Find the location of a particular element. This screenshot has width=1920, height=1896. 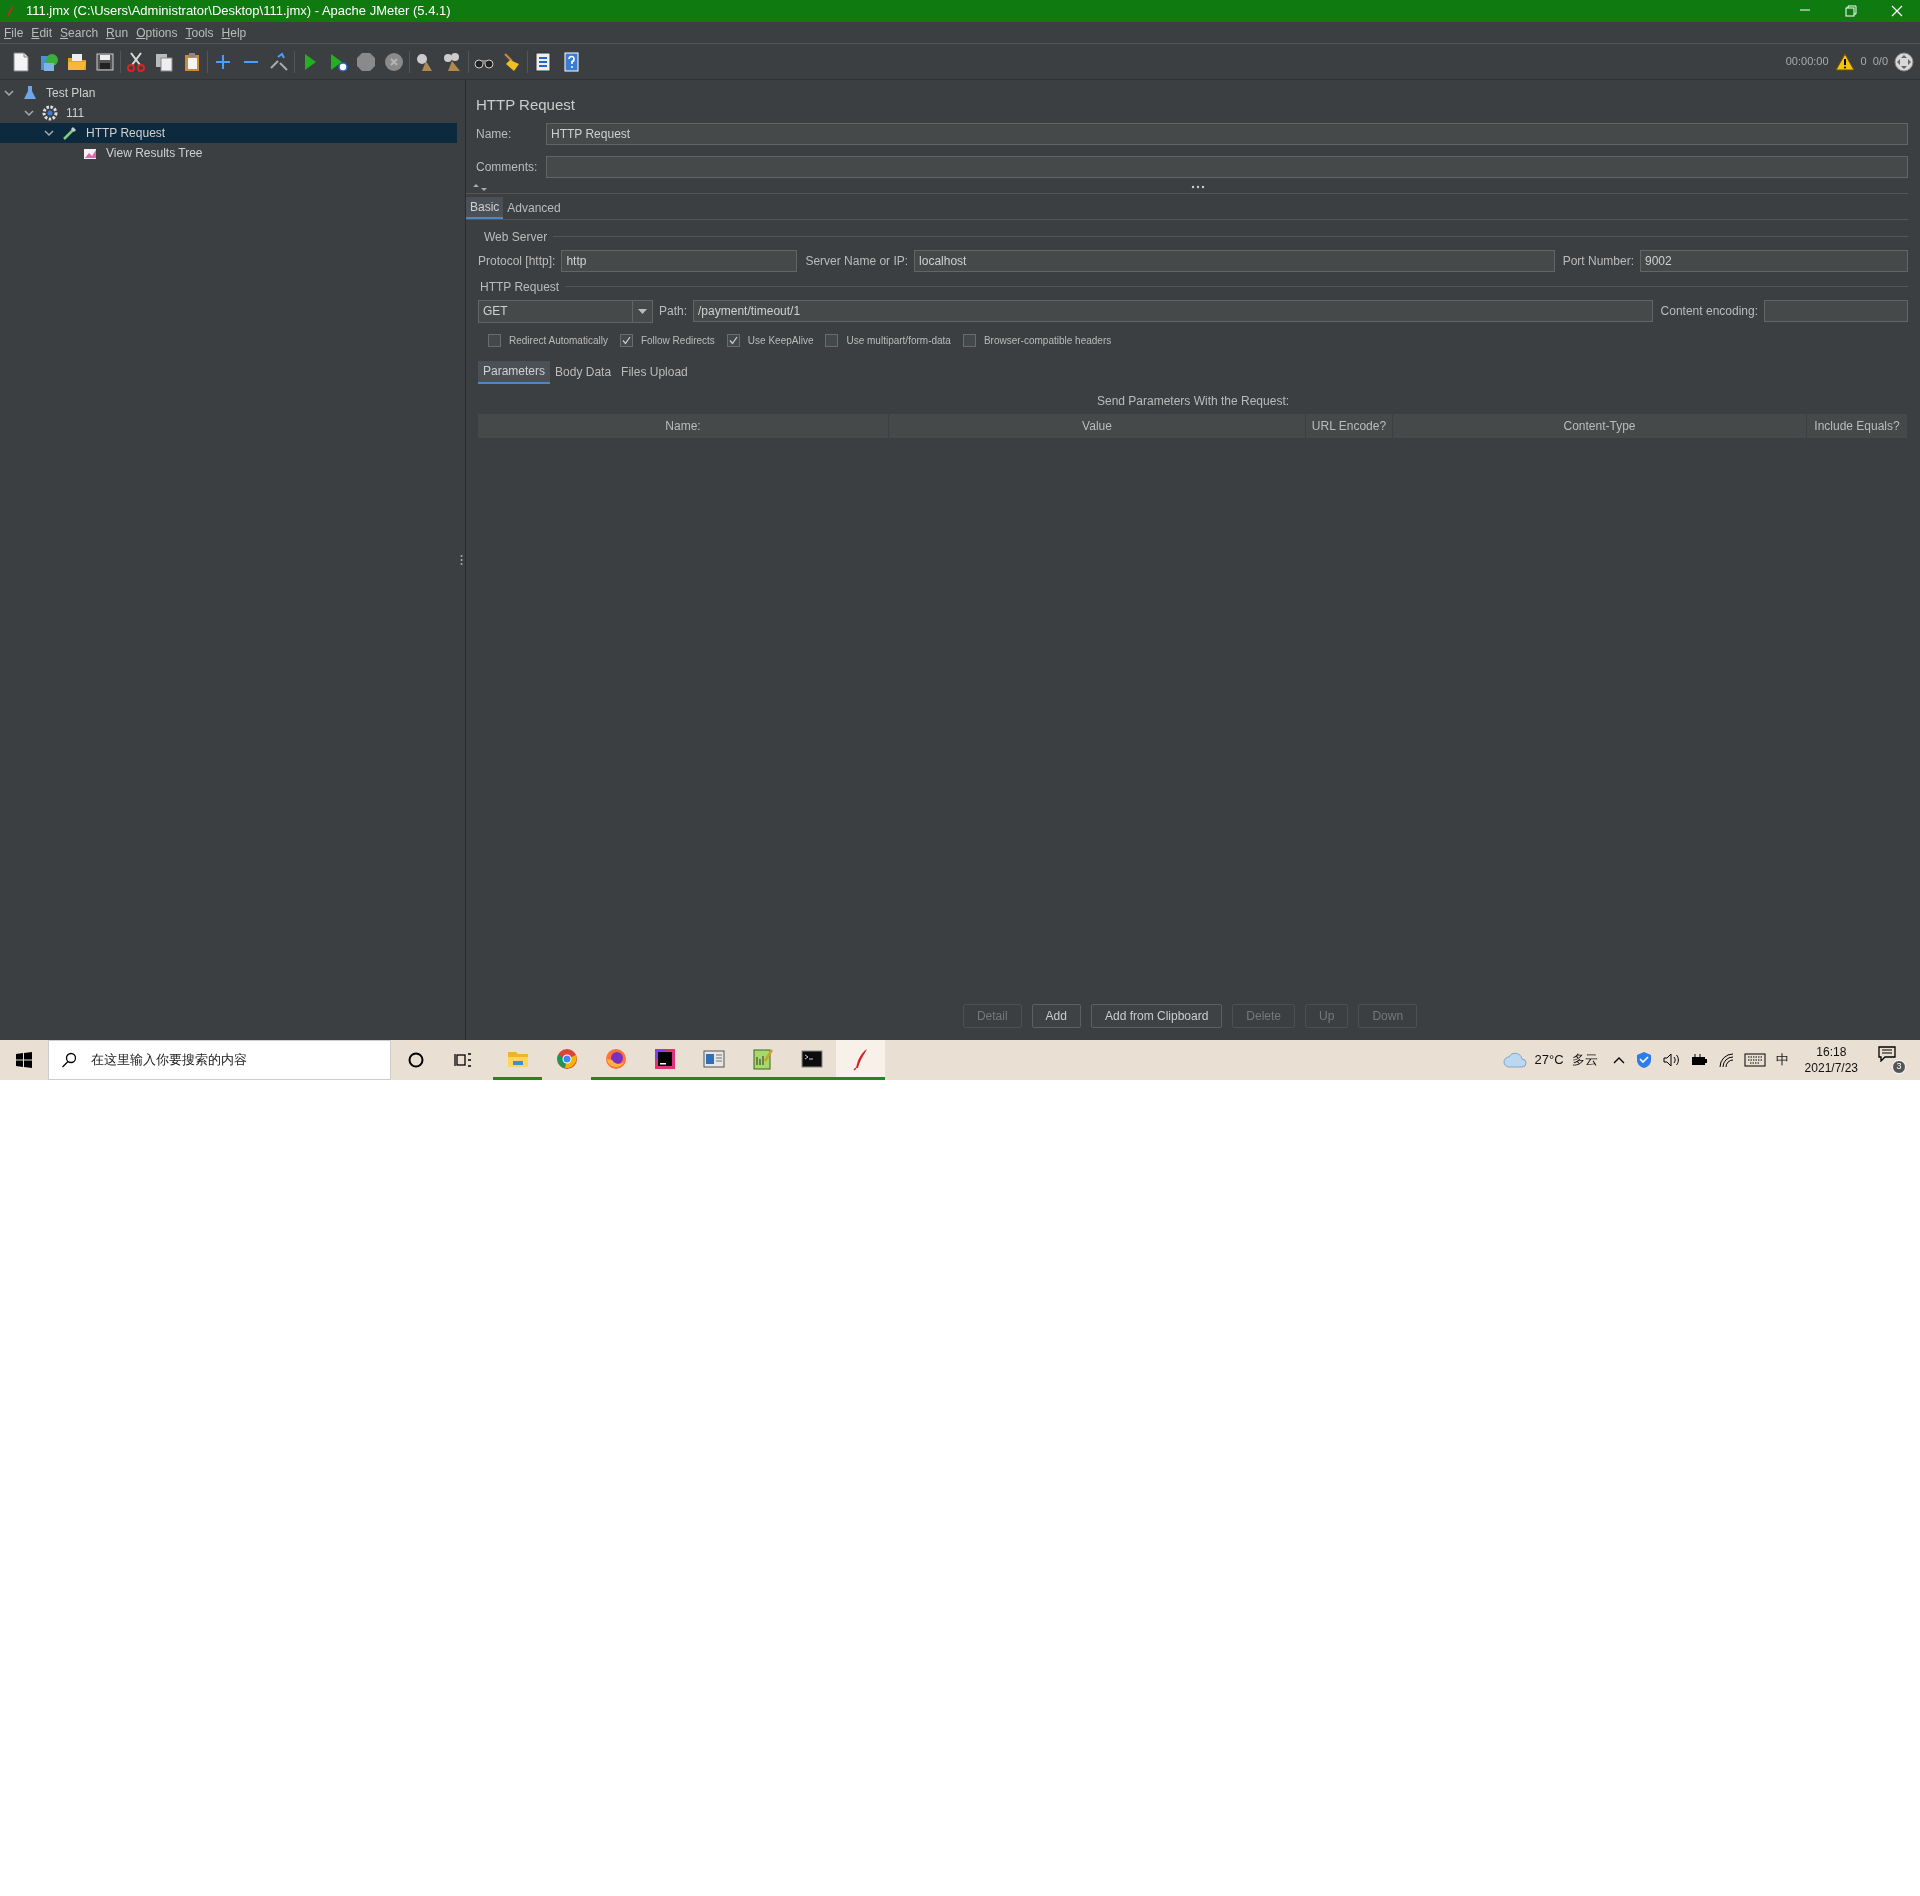

save-icon is located at coordinates (105, 61).